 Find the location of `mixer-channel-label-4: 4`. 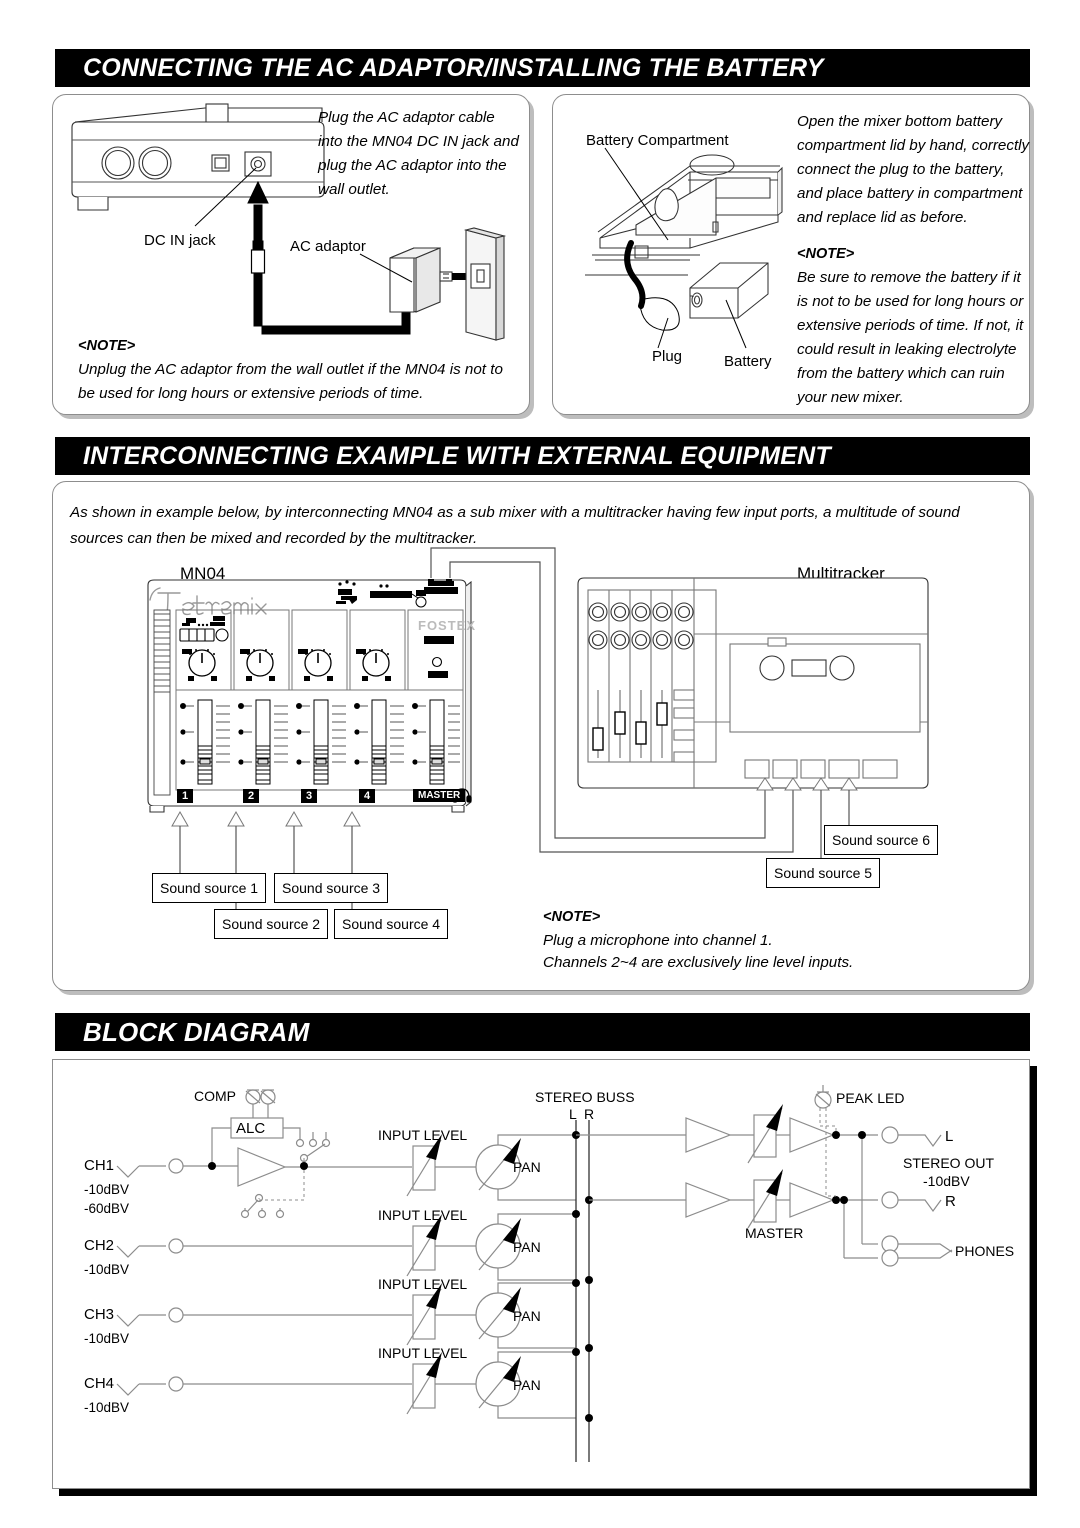

mixer-channel-label-4: 4 is located at coordinates (367, 796).